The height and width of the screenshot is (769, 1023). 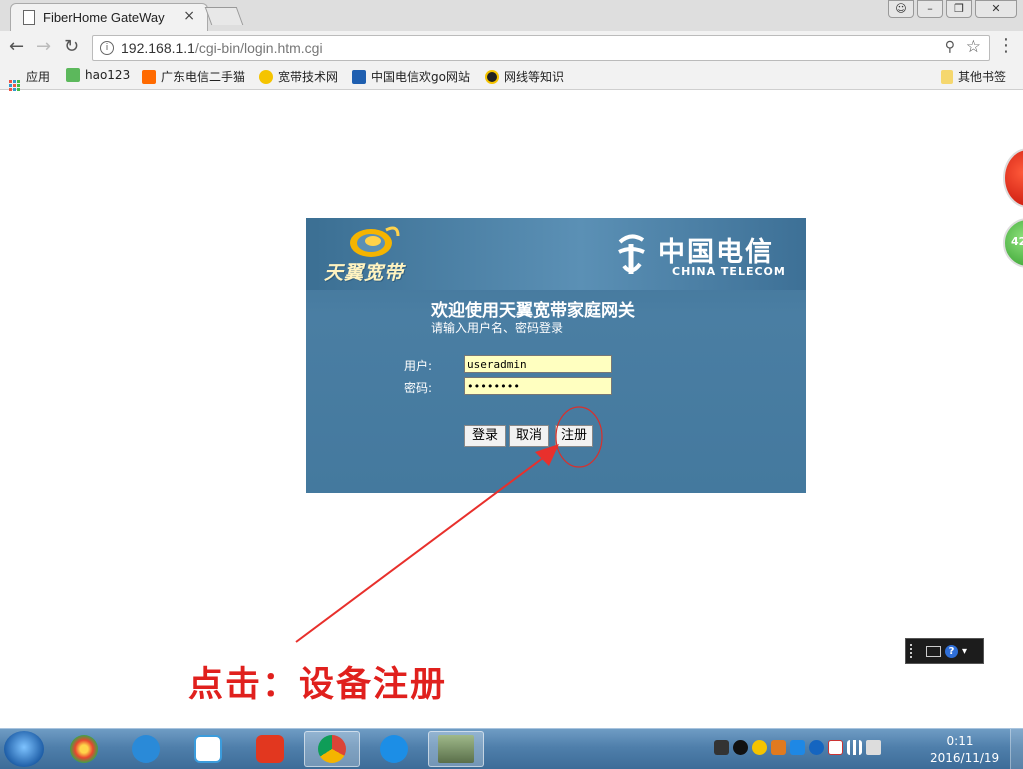 What do you see at coordinates (965, 758) in the screenshot?
I see `clock-date: 2016/11/19` at bounding box center [965, 758].